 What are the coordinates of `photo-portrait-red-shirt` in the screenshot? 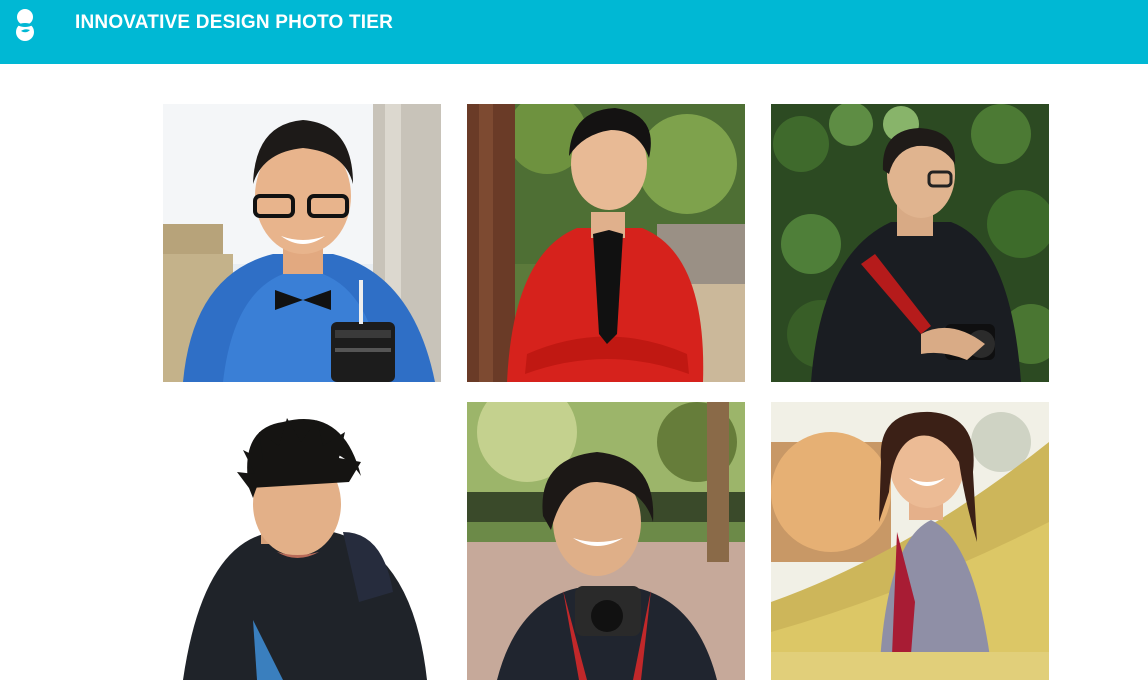 It's located at (606, 243).